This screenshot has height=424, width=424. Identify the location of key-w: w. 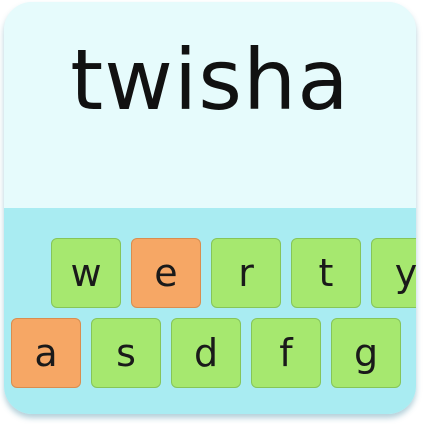
(86, 273).